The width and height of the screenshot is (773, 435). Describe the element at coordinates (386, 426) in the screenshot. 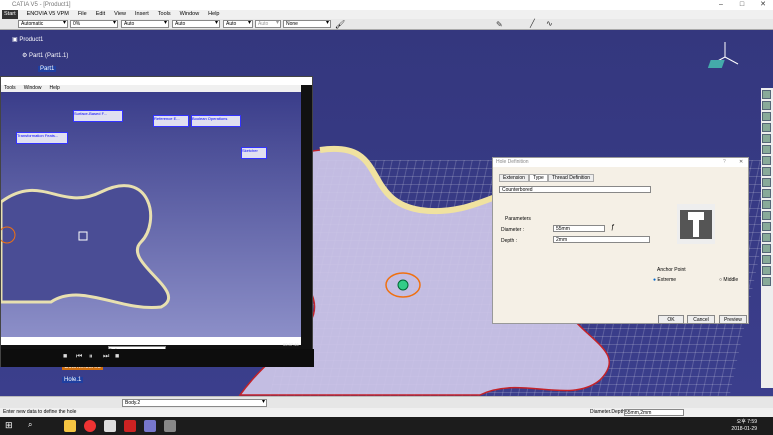

I see `windows-taskbar: ⊞ ⌕ 오후 7:59 2018-01-29` at that location.